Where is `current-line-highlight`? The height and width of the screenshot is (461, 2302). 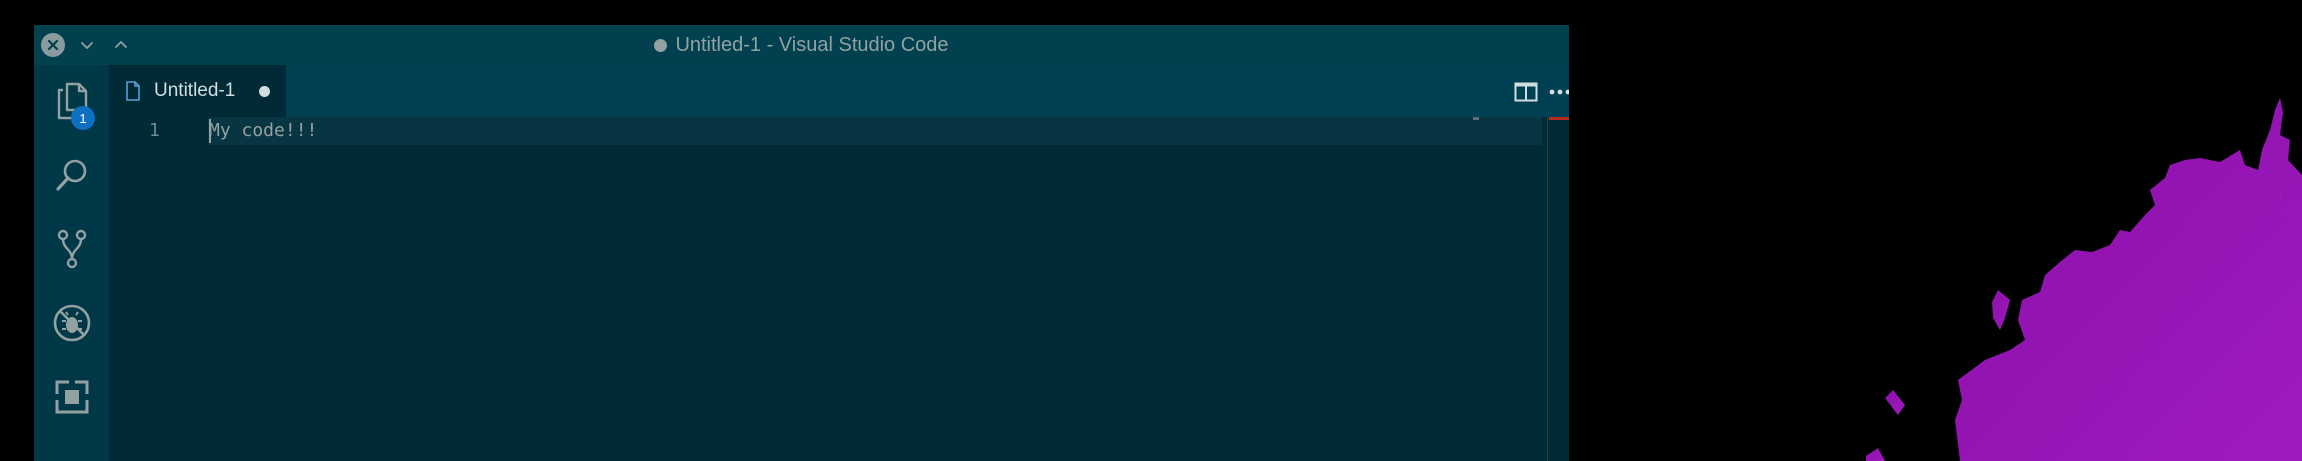 current-line-highlight is located at coordinates (875, 131).